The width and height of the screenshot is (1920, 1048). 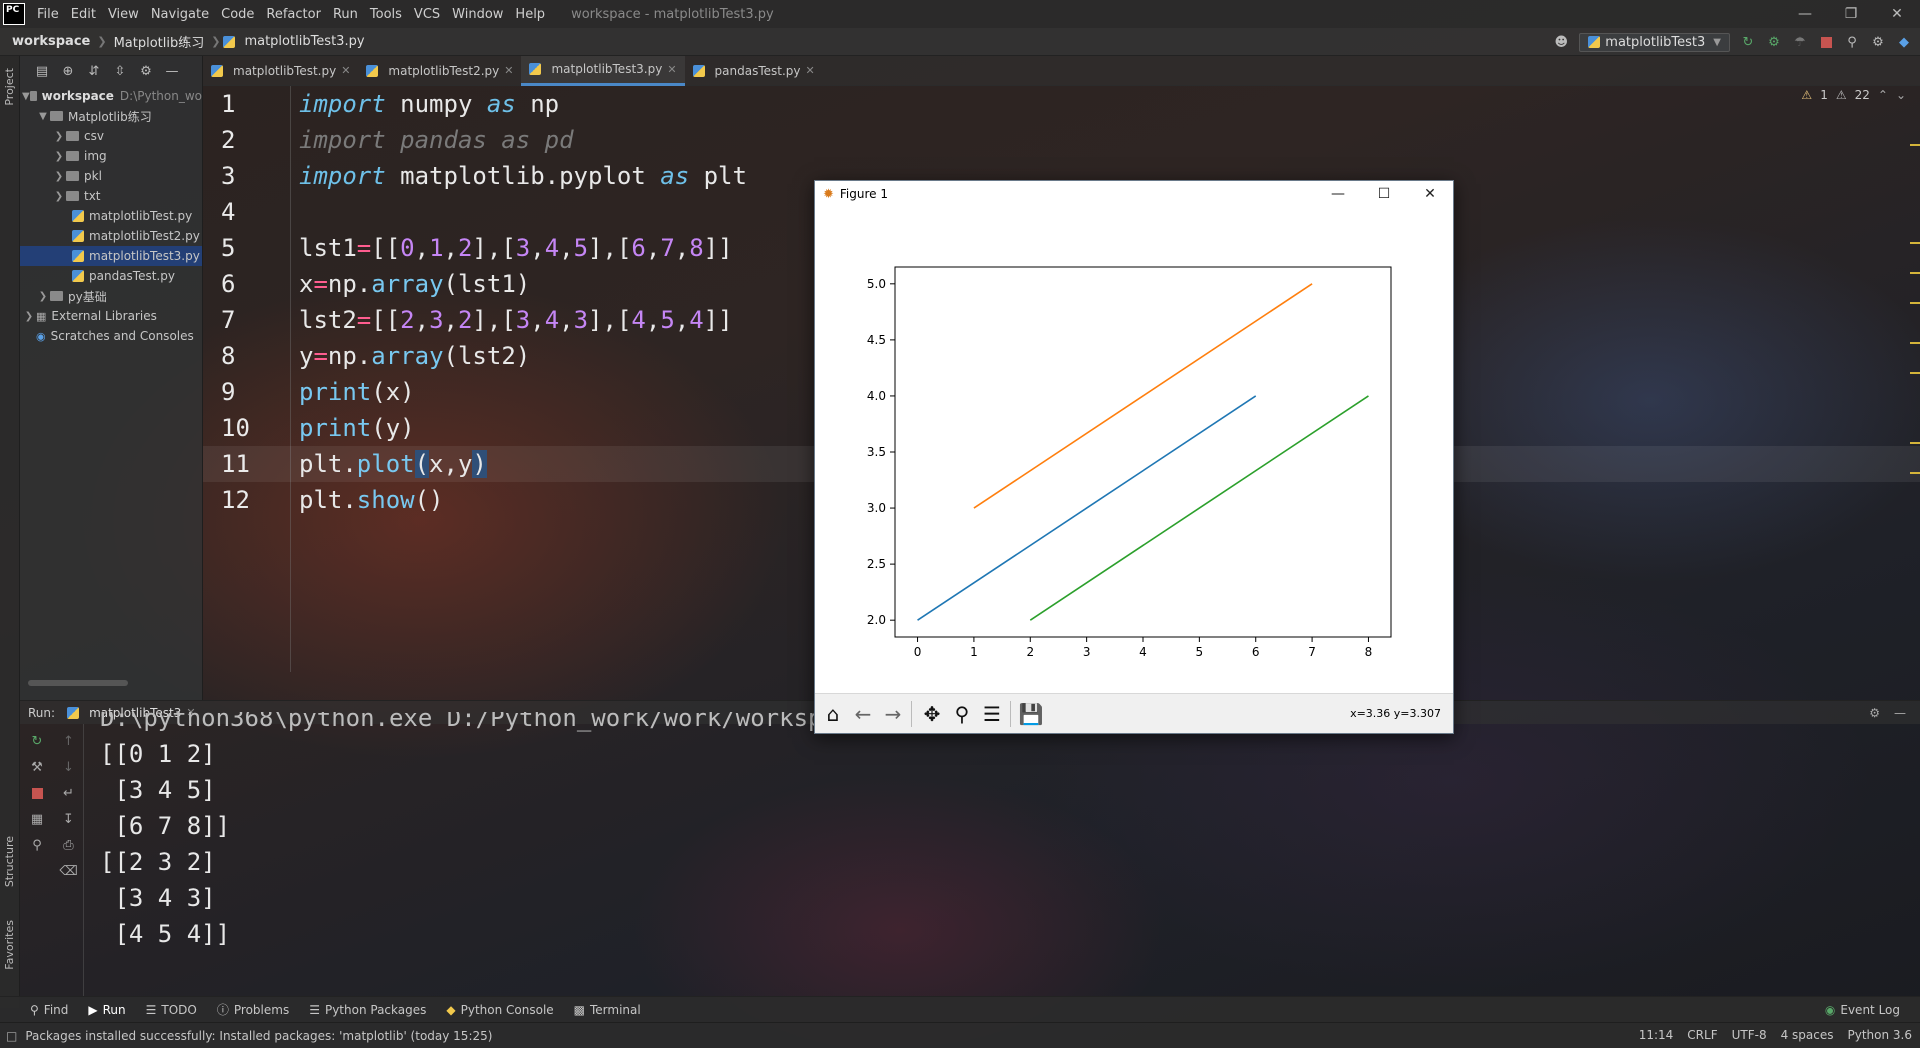 I want to click on breadcrumb-workspace: workspace, so click(x=51, y=41).